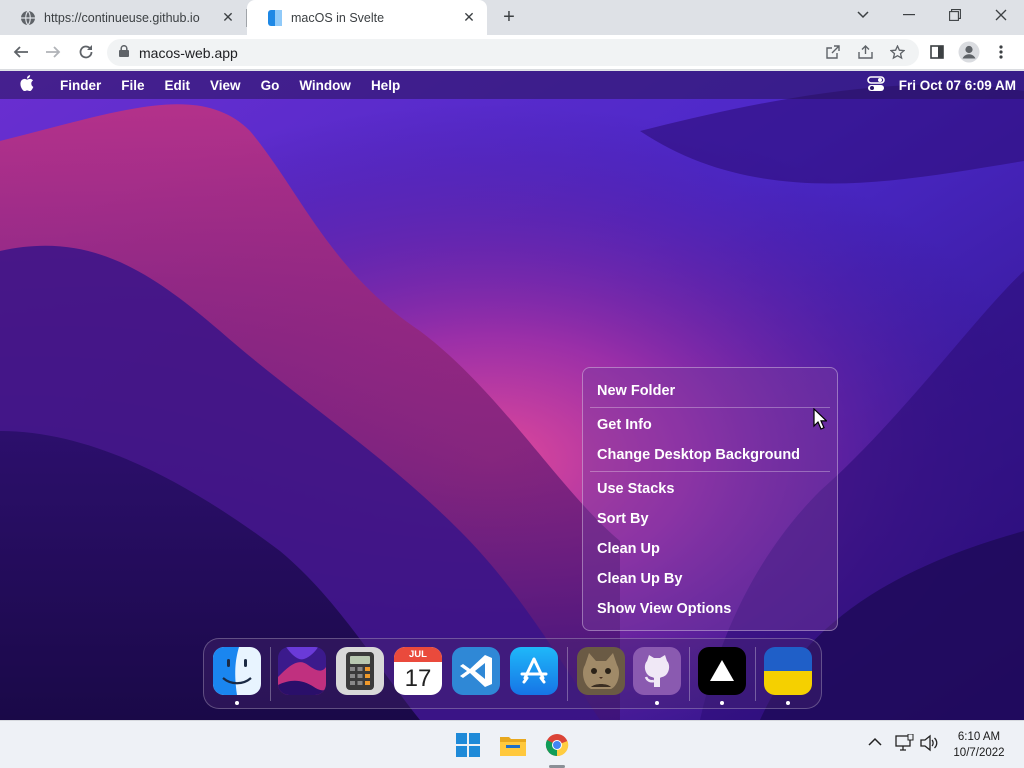 The width and height of the screenshot is (1024, 768). What do you see at coordinates (557, 745) in the screenshot?
I see `chrome-icon` at bounding box center [557, 745].